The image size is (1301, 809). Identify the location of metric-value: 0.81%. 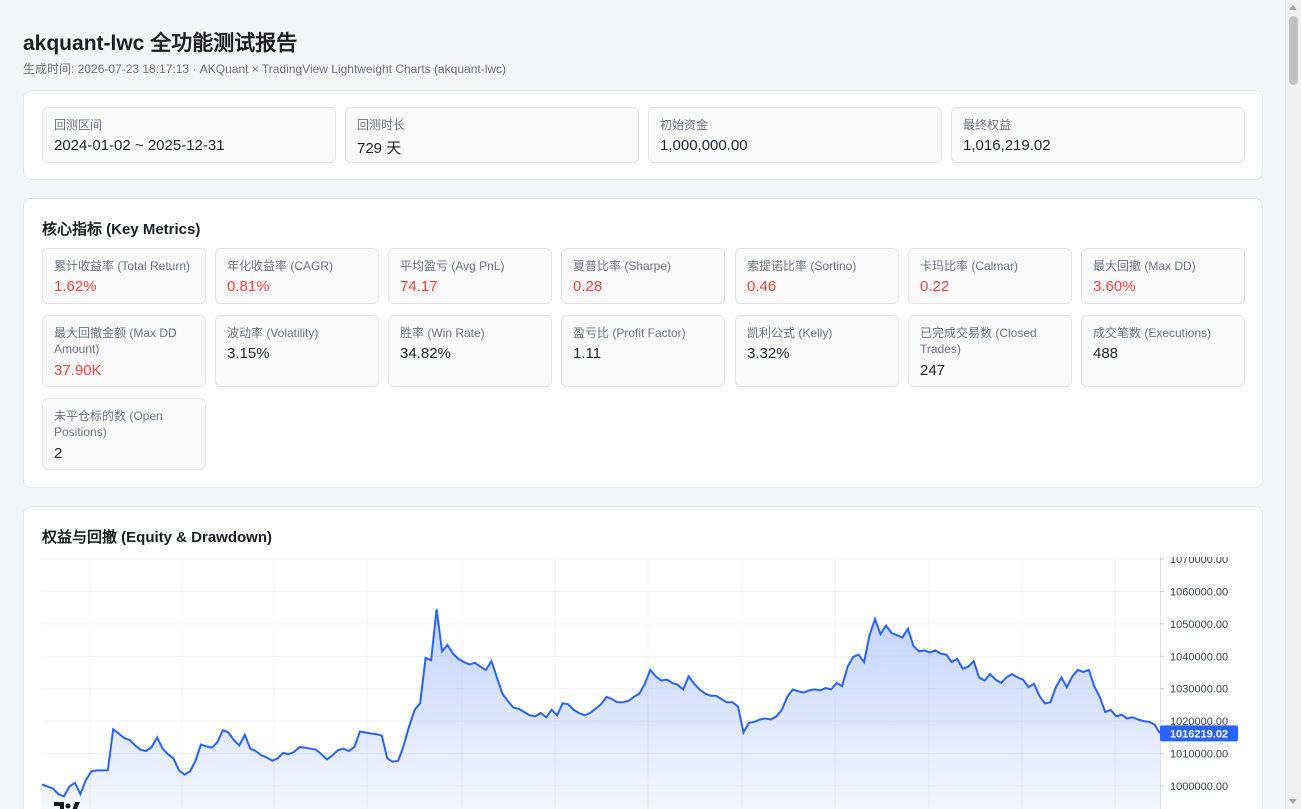
(248, 286).